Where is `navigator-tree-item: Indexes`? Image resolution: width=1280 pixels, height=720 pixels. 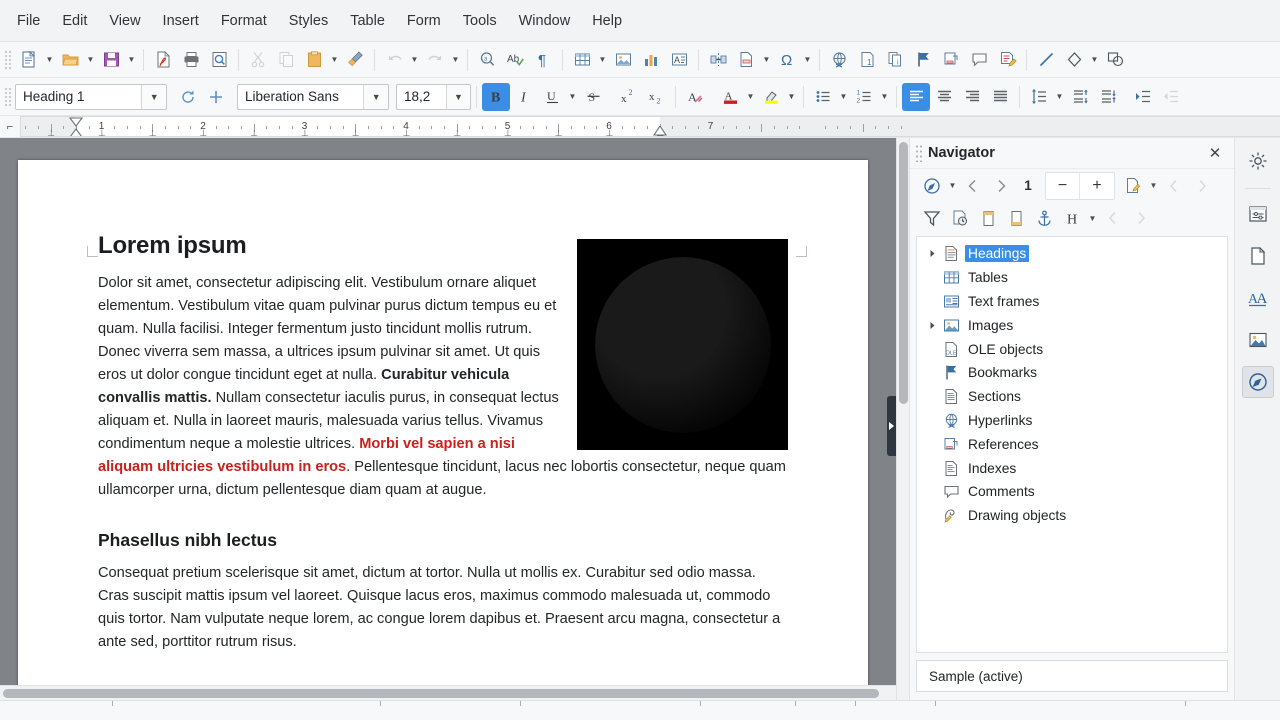 navigator-tree-item: Indexes is located at coordinates (1072, 468).